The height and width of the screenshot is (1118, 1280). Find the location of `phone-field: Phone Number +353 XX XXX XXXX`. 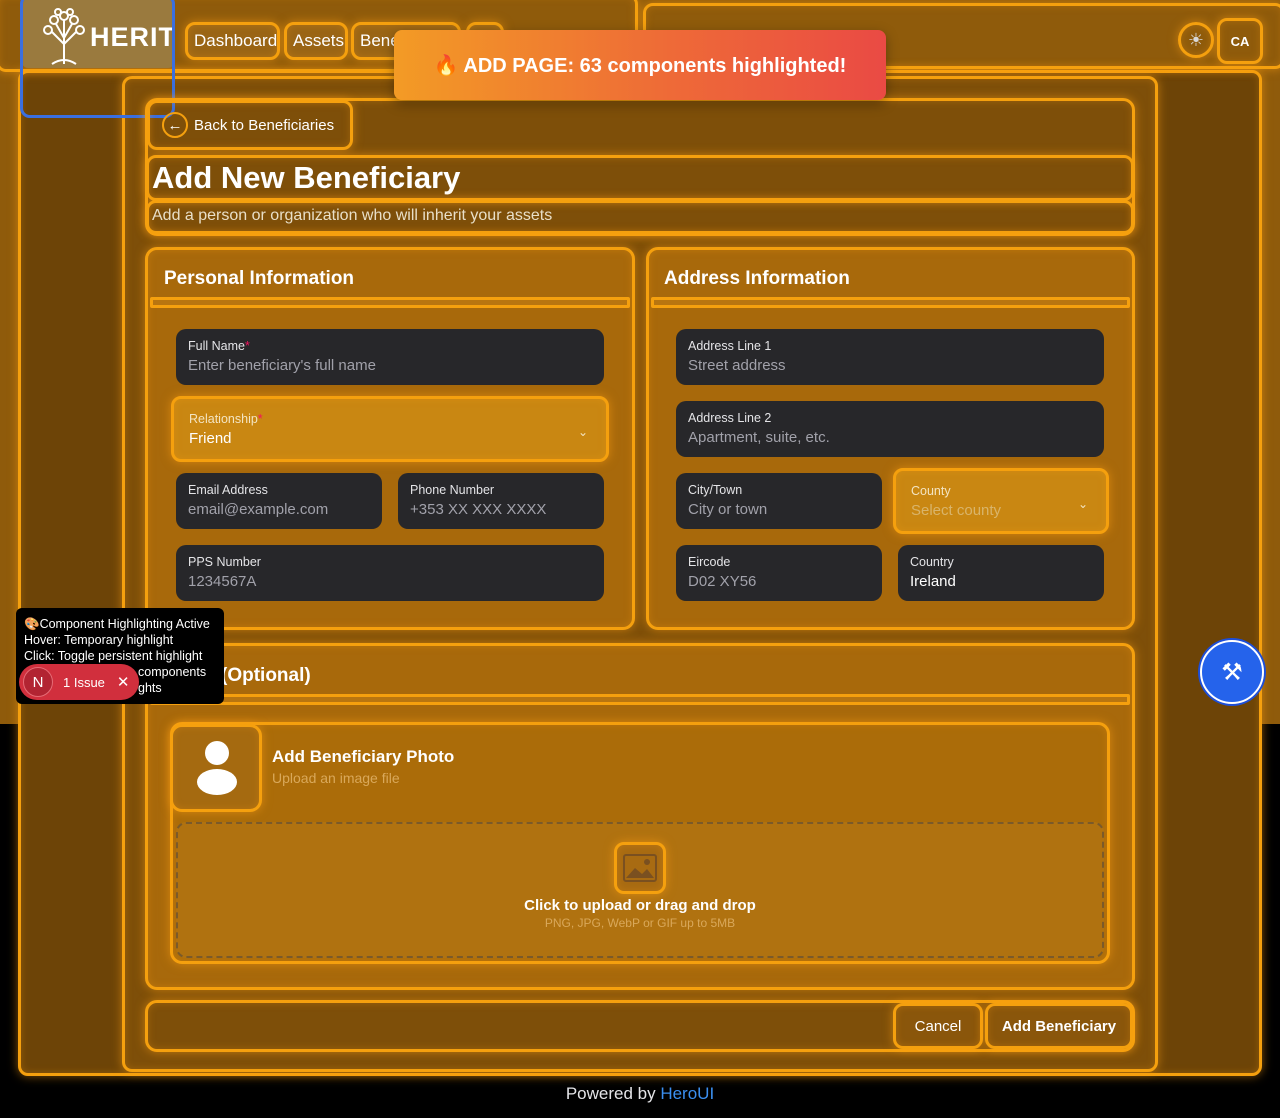

phone-field: Phone Number +353 XX XXX XXXX is located at coordinates (501, 501).